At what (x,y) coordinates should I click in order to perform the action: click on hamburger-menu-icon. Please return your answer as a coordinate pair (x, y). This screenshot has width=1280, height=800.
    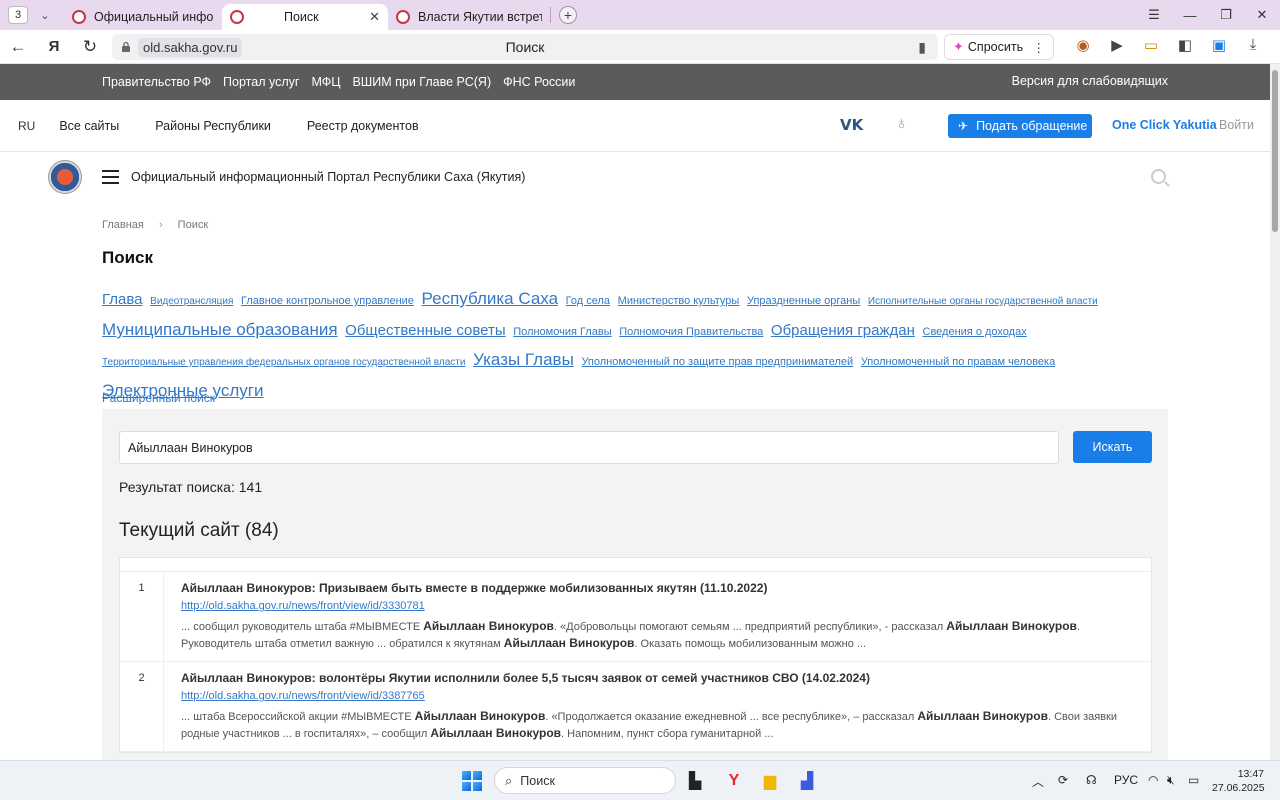
    Looking at the image, I should click on (110, 179).